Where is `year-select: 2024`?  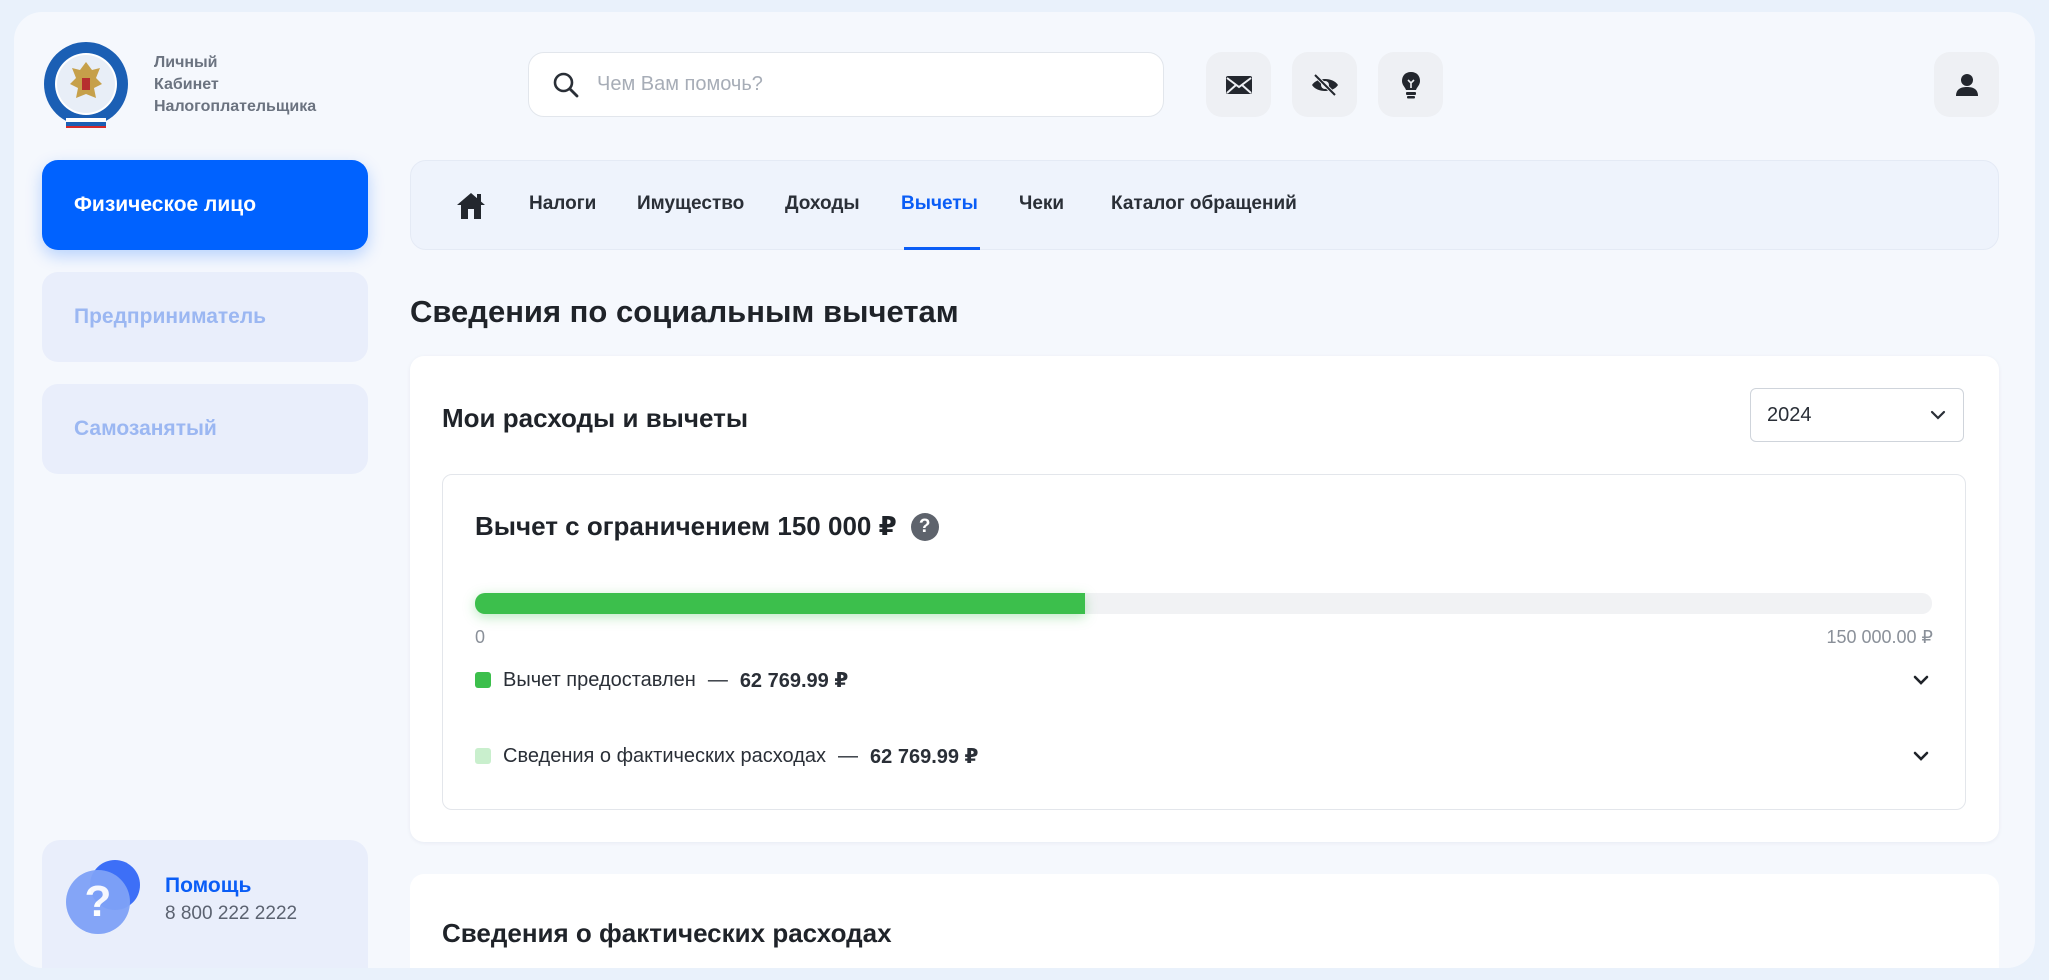 year-select: 2024 is located at coordinates (1857, 415).